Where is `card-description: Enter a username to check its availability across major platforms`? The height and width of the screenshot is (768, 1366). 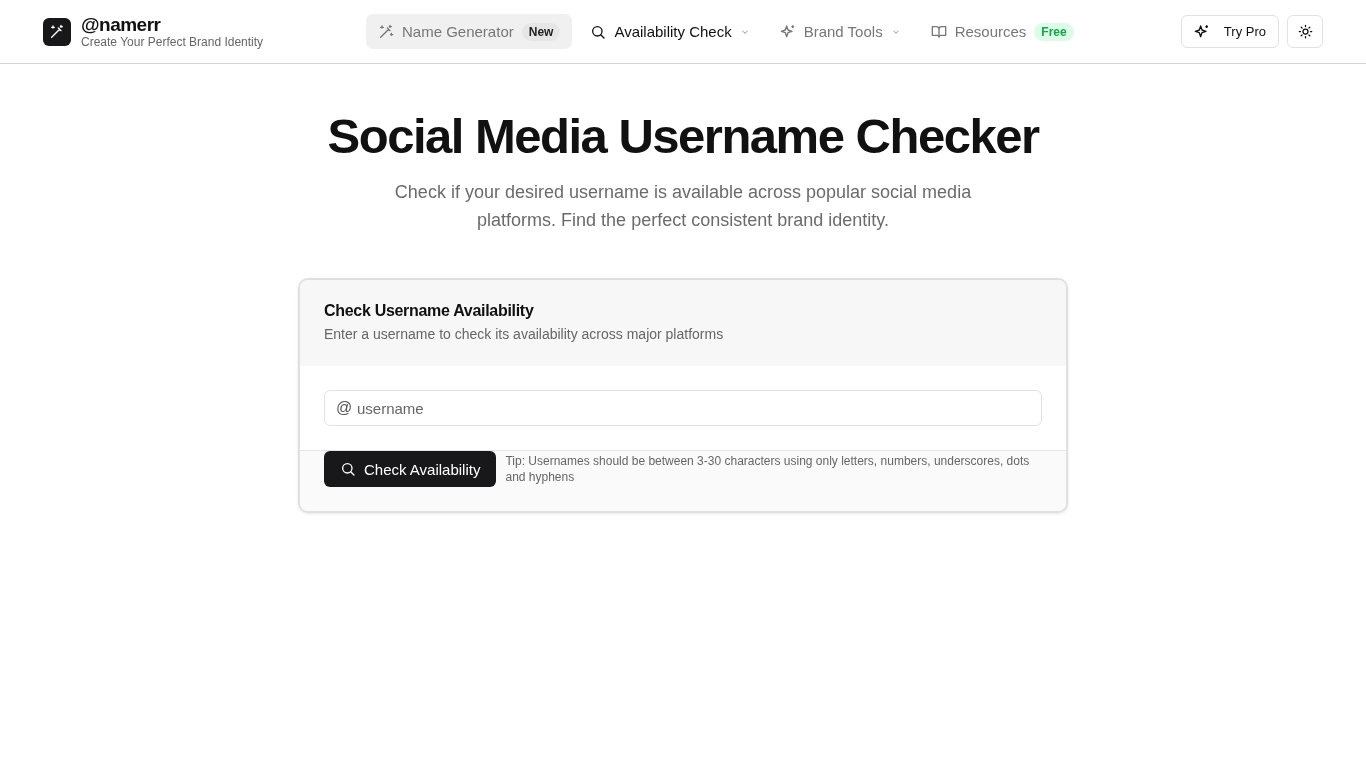
card-description: Enter a username to check its availability across major platforms is located at coordinates (524, 334).